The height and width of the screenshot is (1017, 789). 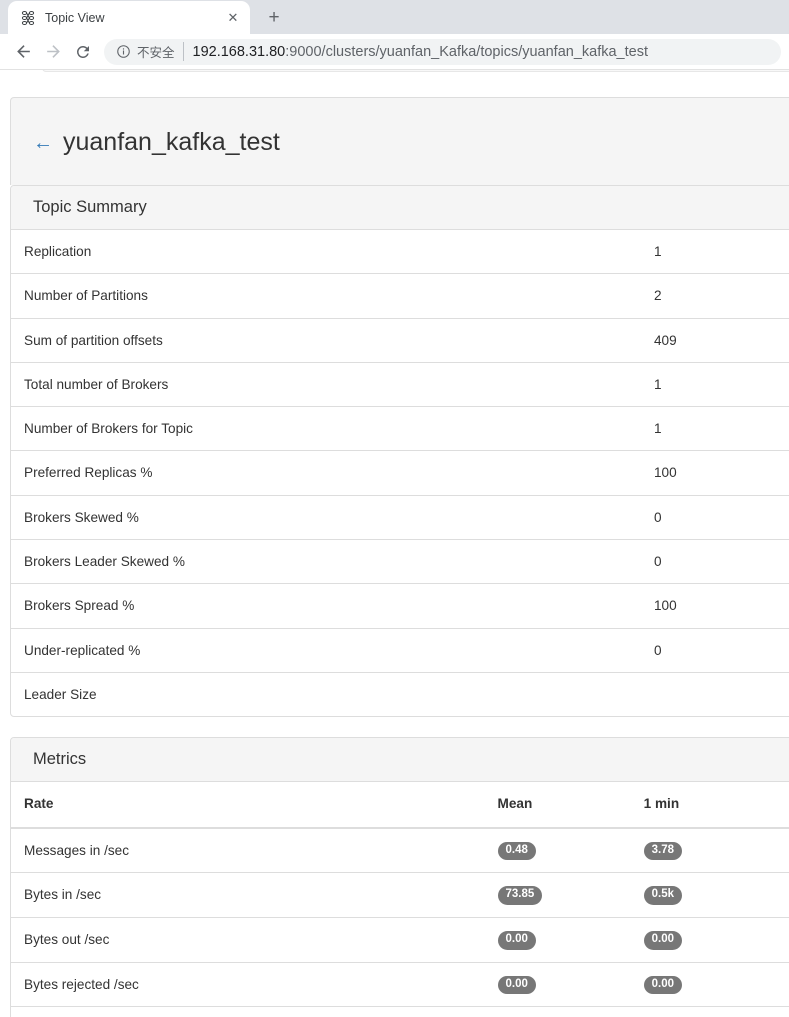 What do you see at coordinates (326, 384) in the screenshot?
I see `summary-key: Total number of Brokers` at bounding box center [326, 384].